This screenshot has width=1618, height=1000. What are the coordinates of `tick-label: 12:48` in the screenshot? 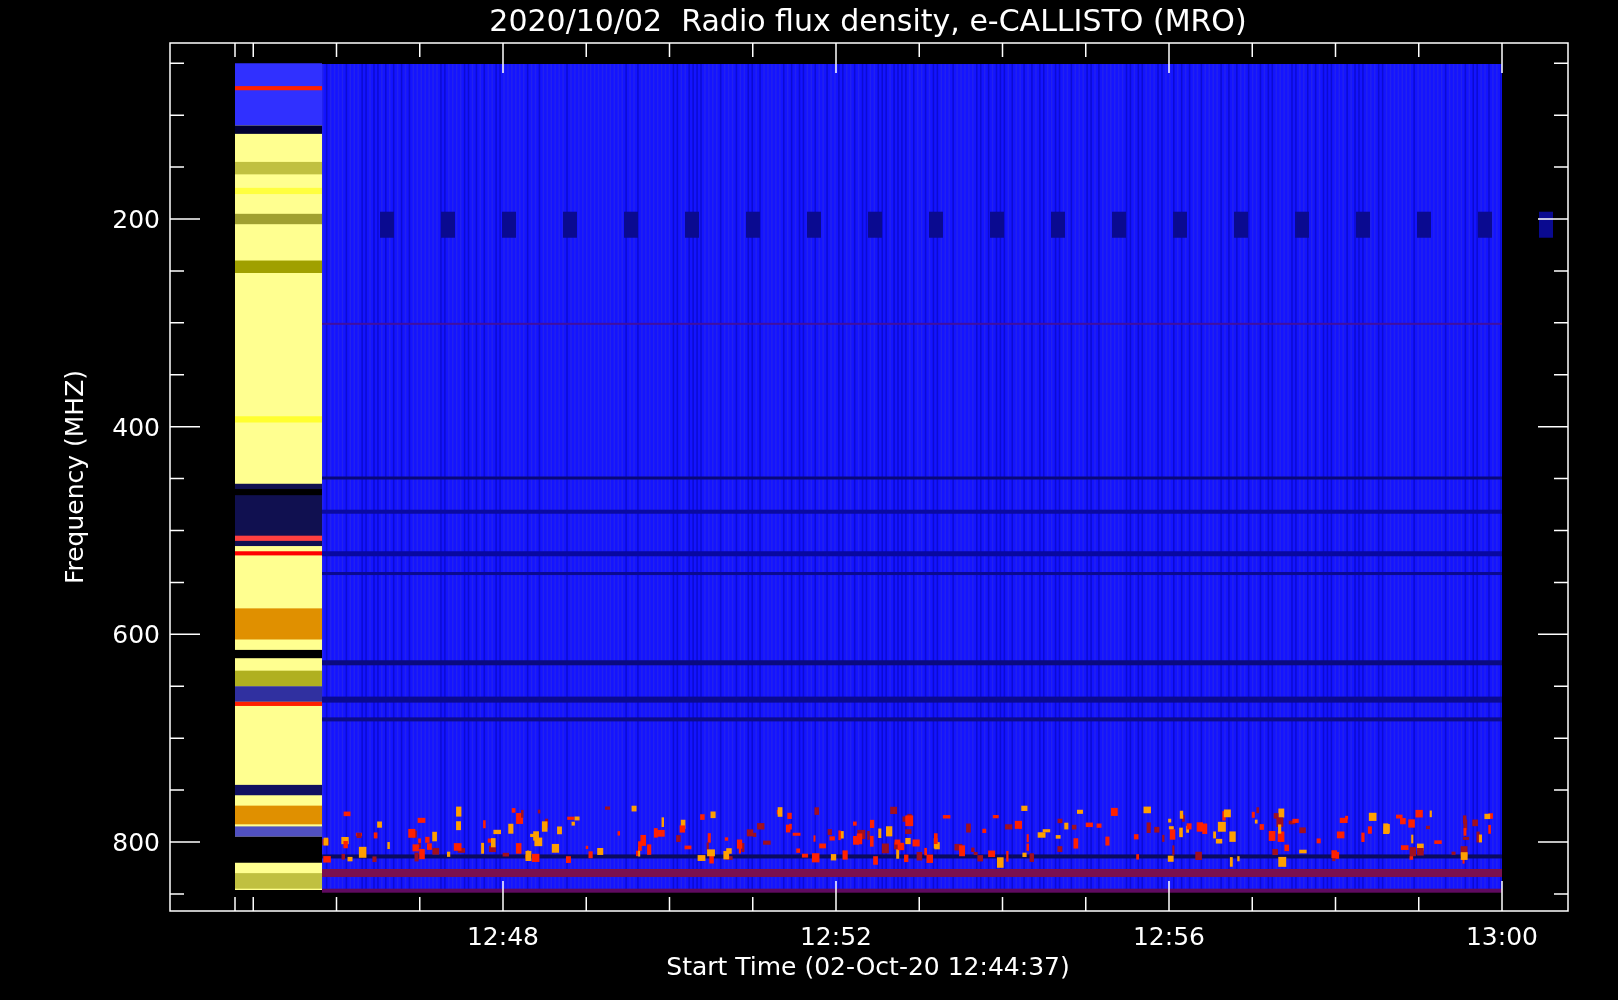 It's located at (503, 936).